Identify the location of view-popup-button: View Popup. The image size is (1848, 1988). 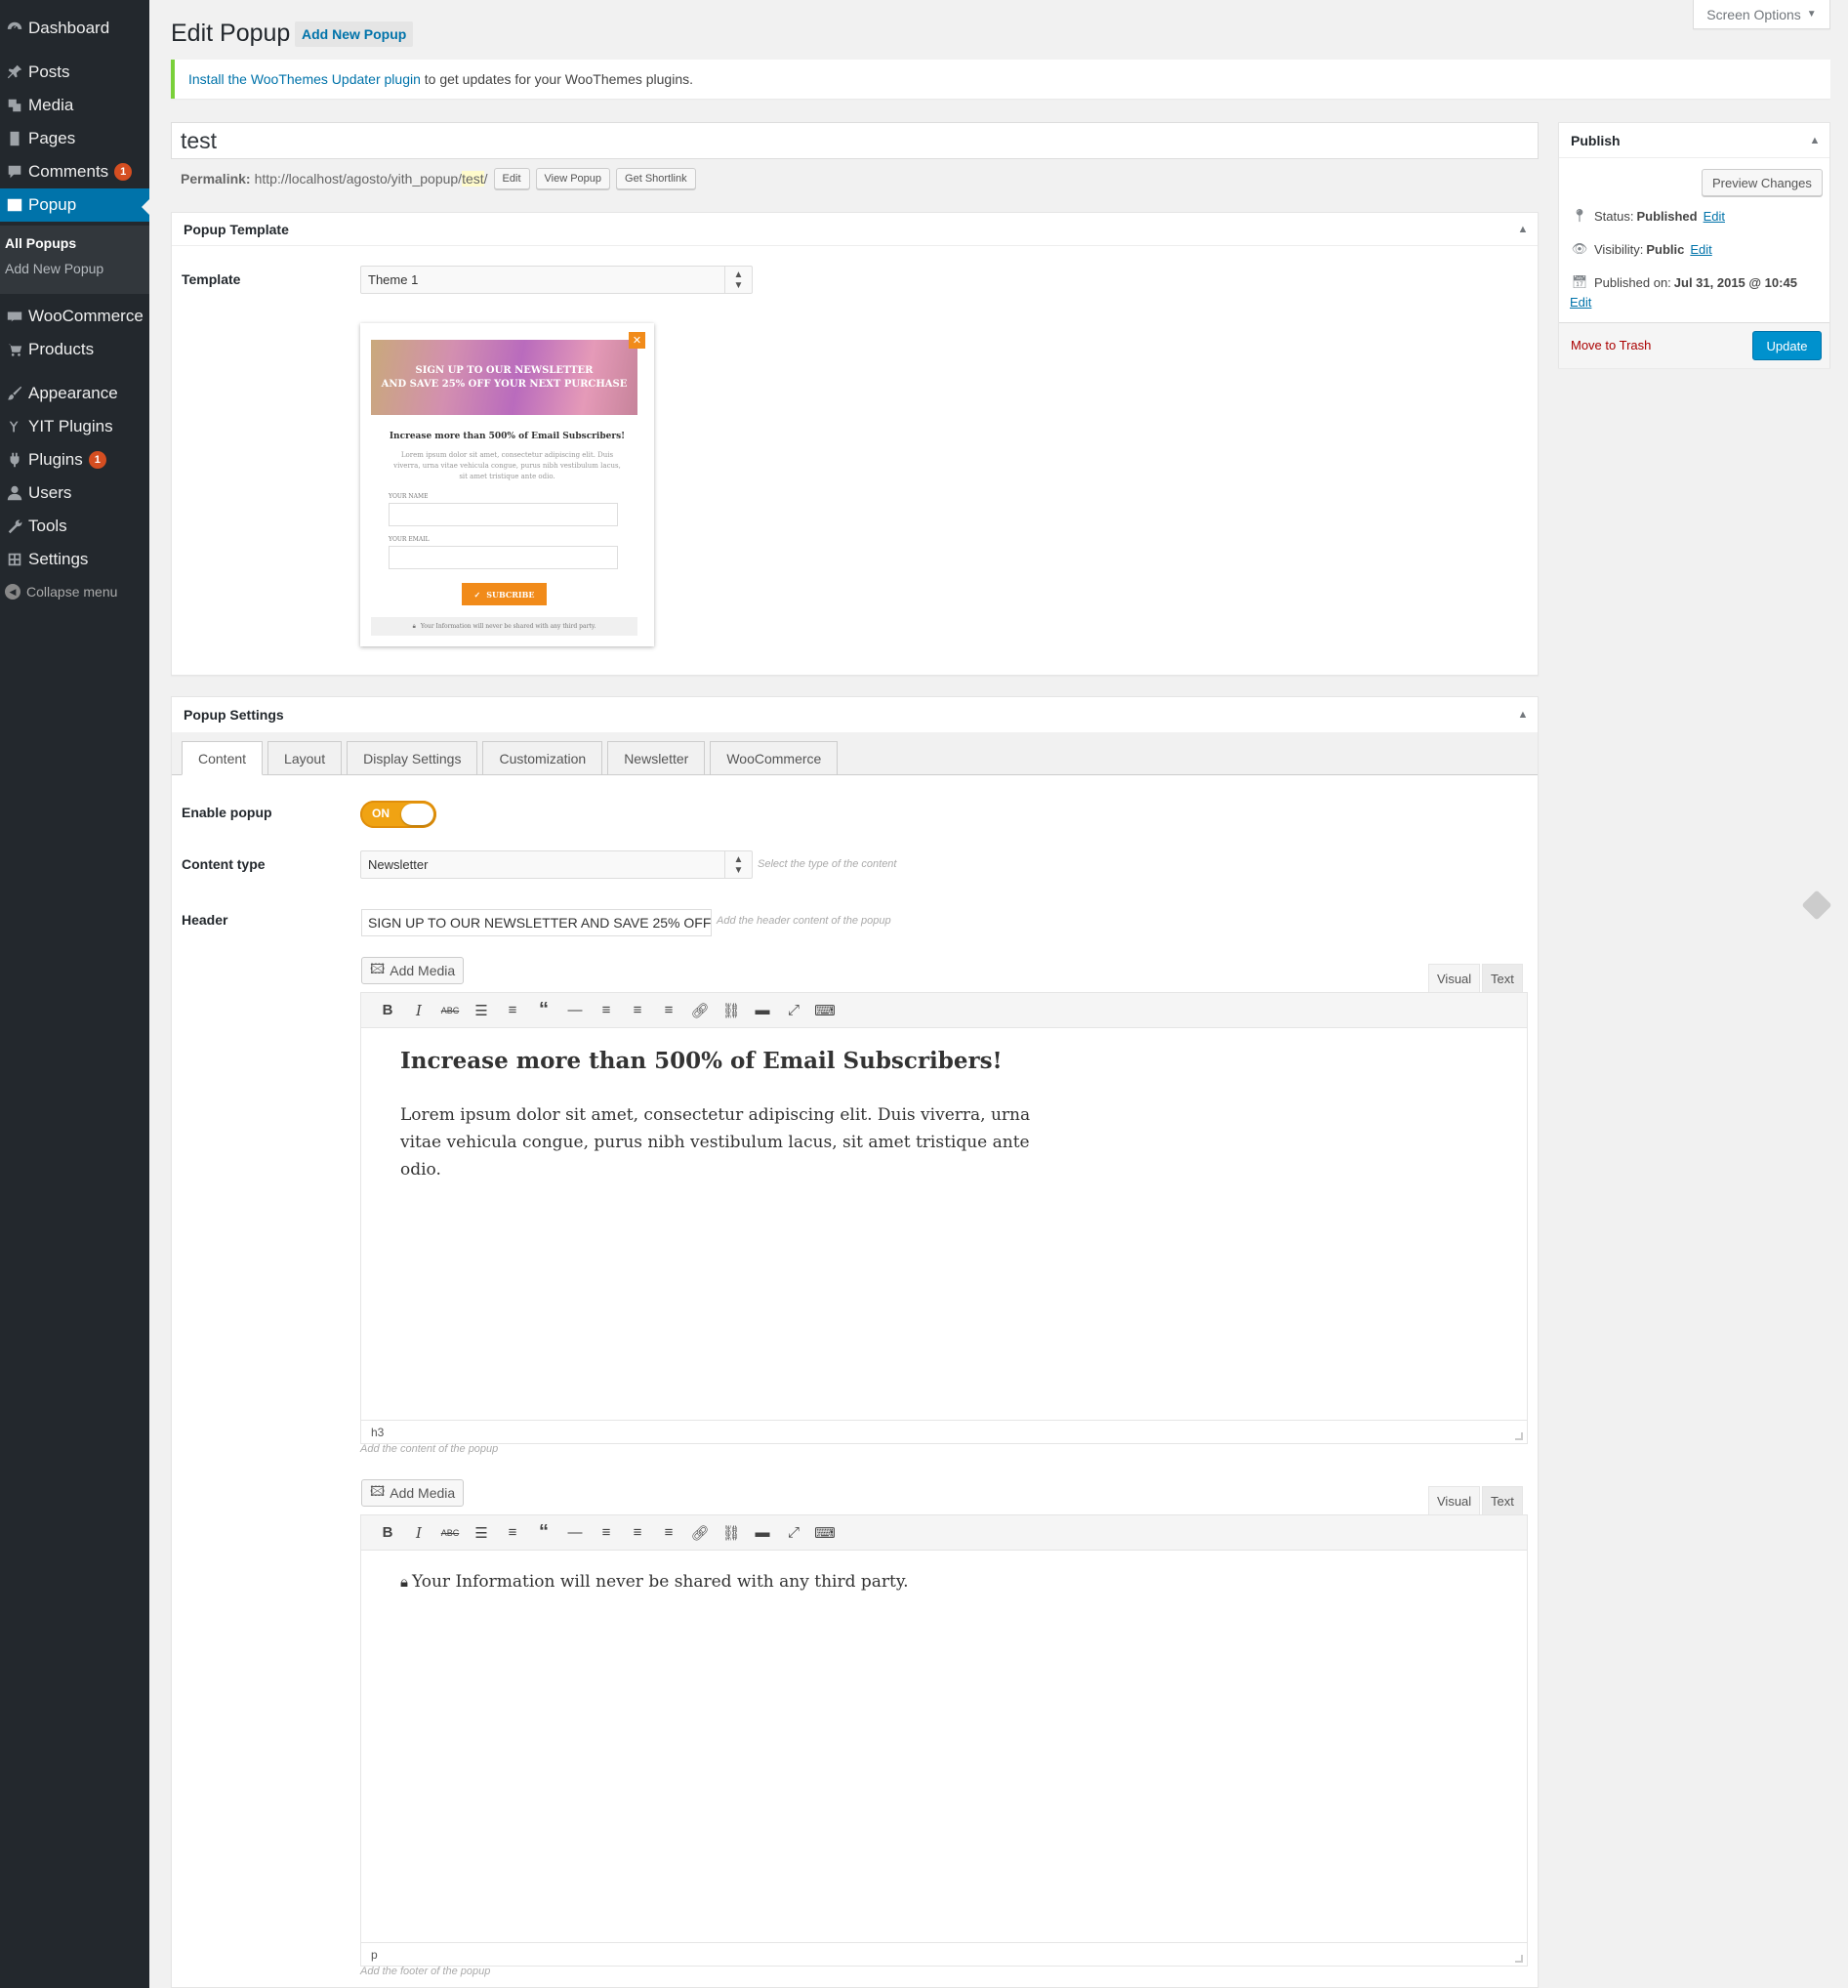
(573, 178).